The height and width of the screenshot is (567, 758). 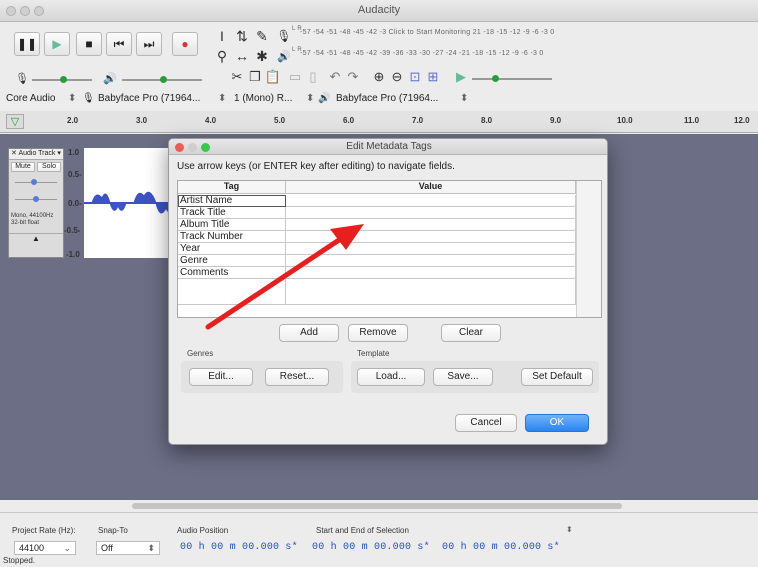 I want to click on playback-volume-slider, so click(x=162, y=79).